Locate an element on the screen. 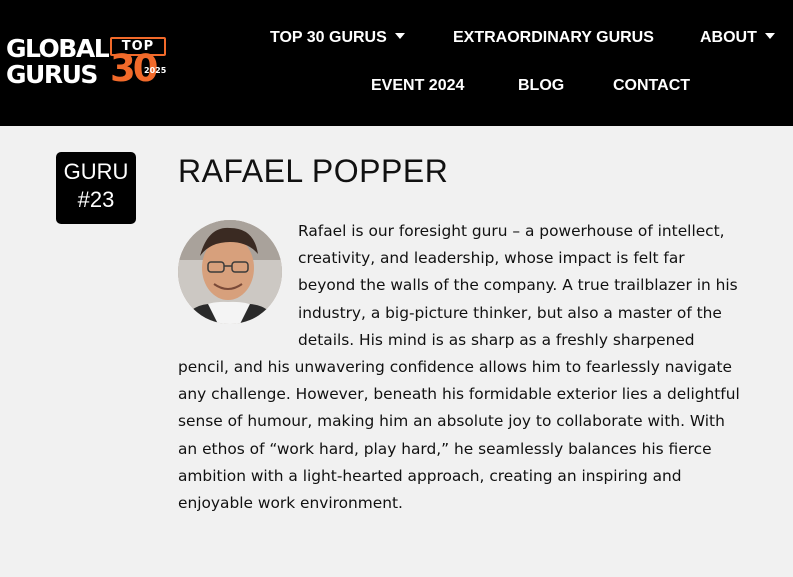 The width and height of the screenshot is (793, 577). logo-word-gurus: GURUS is located at coordinates (52, 74).